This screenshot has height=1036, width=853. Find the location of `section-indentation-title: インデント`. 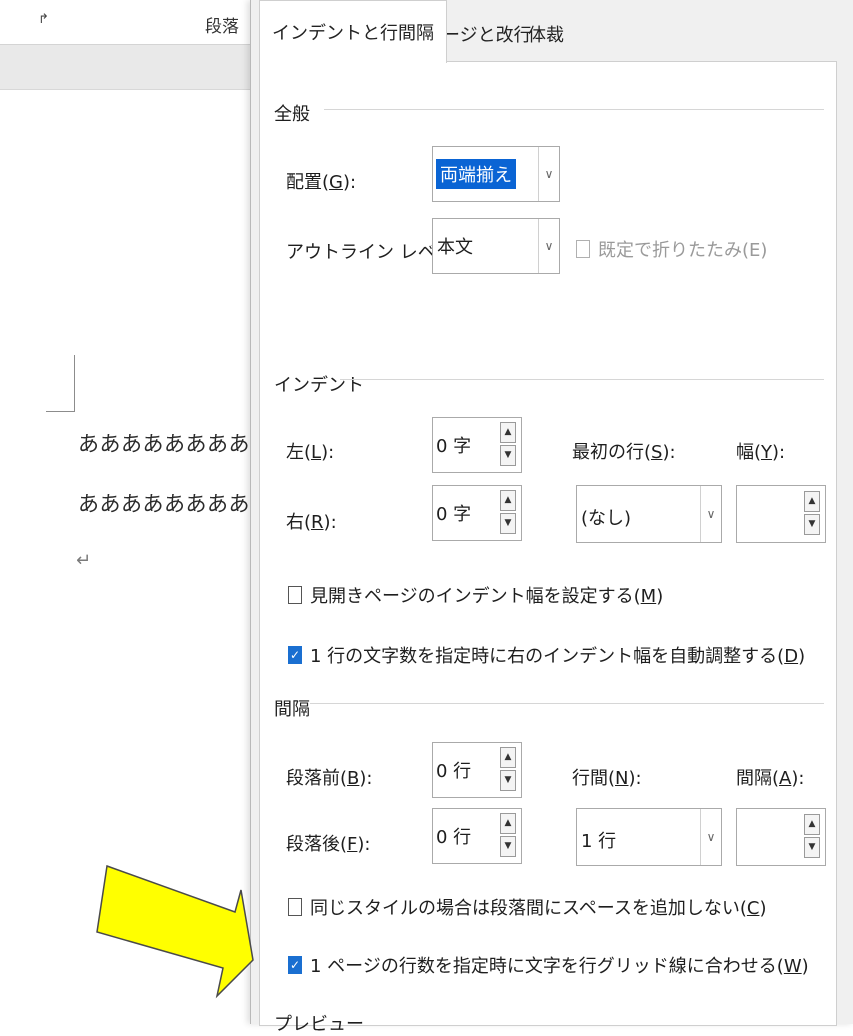

section-indentation-title: インデント is located at coordinates (319, 385).